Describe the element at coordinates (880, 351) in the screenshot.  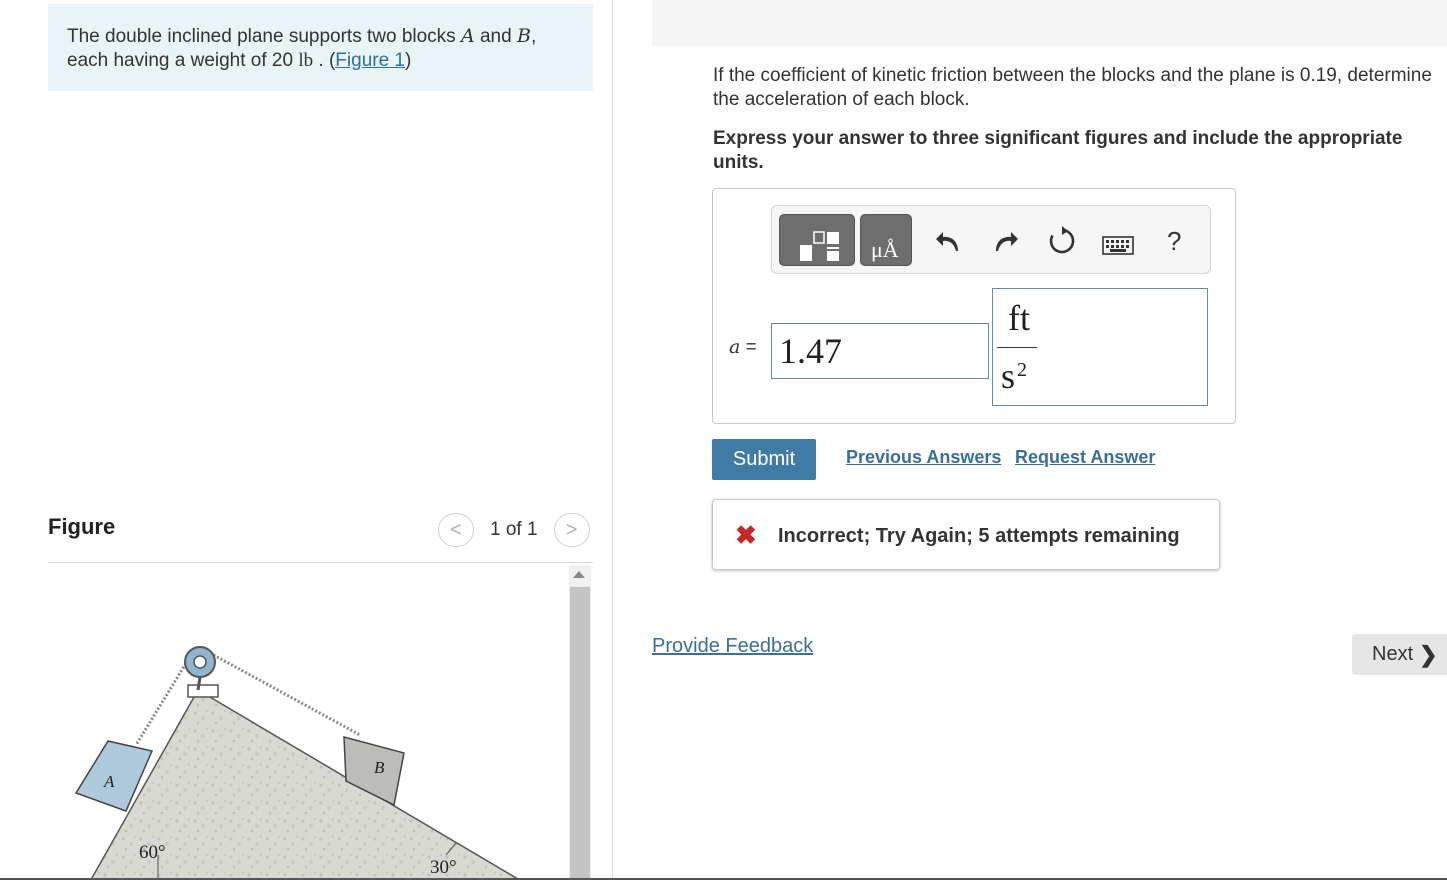
I see `value-input: 1.47` at that location.